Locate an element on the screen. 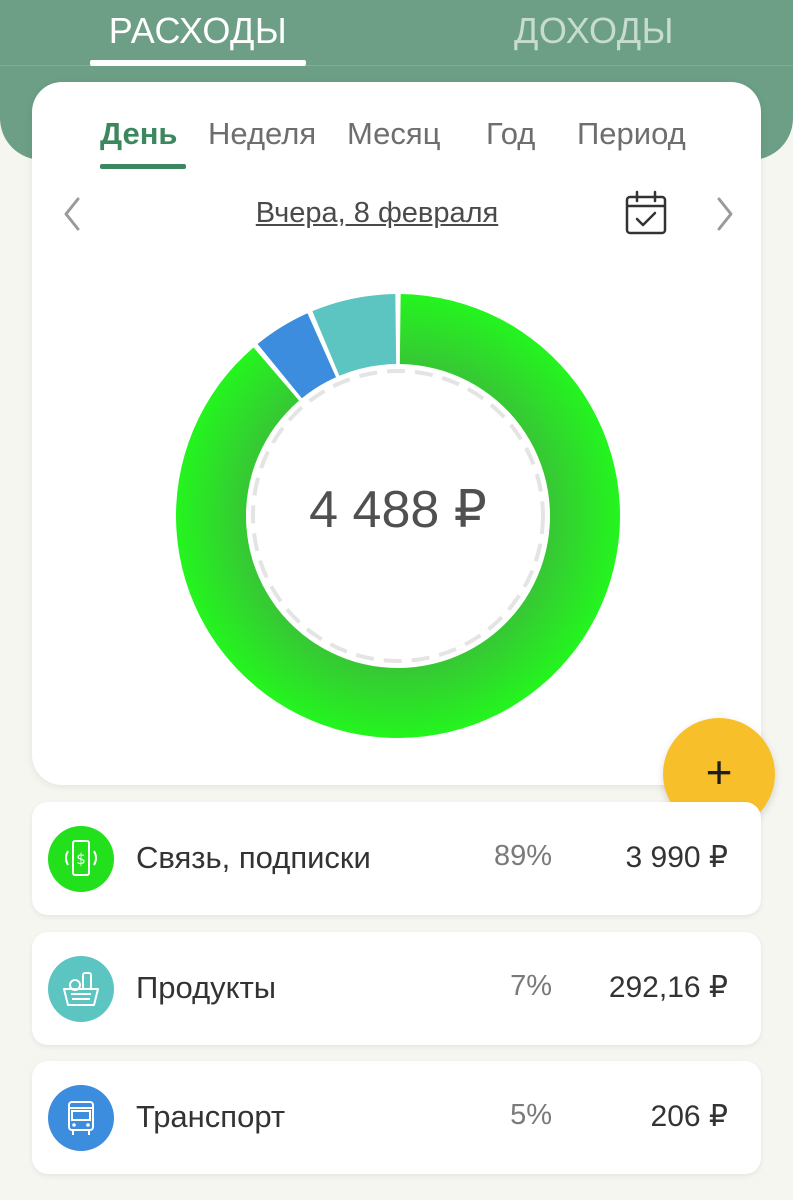 This screenshot has height=1200, width=793. top-tab-bar: РАСХОДЫ ДОХОДЫ is located at coordinates (396, 33).